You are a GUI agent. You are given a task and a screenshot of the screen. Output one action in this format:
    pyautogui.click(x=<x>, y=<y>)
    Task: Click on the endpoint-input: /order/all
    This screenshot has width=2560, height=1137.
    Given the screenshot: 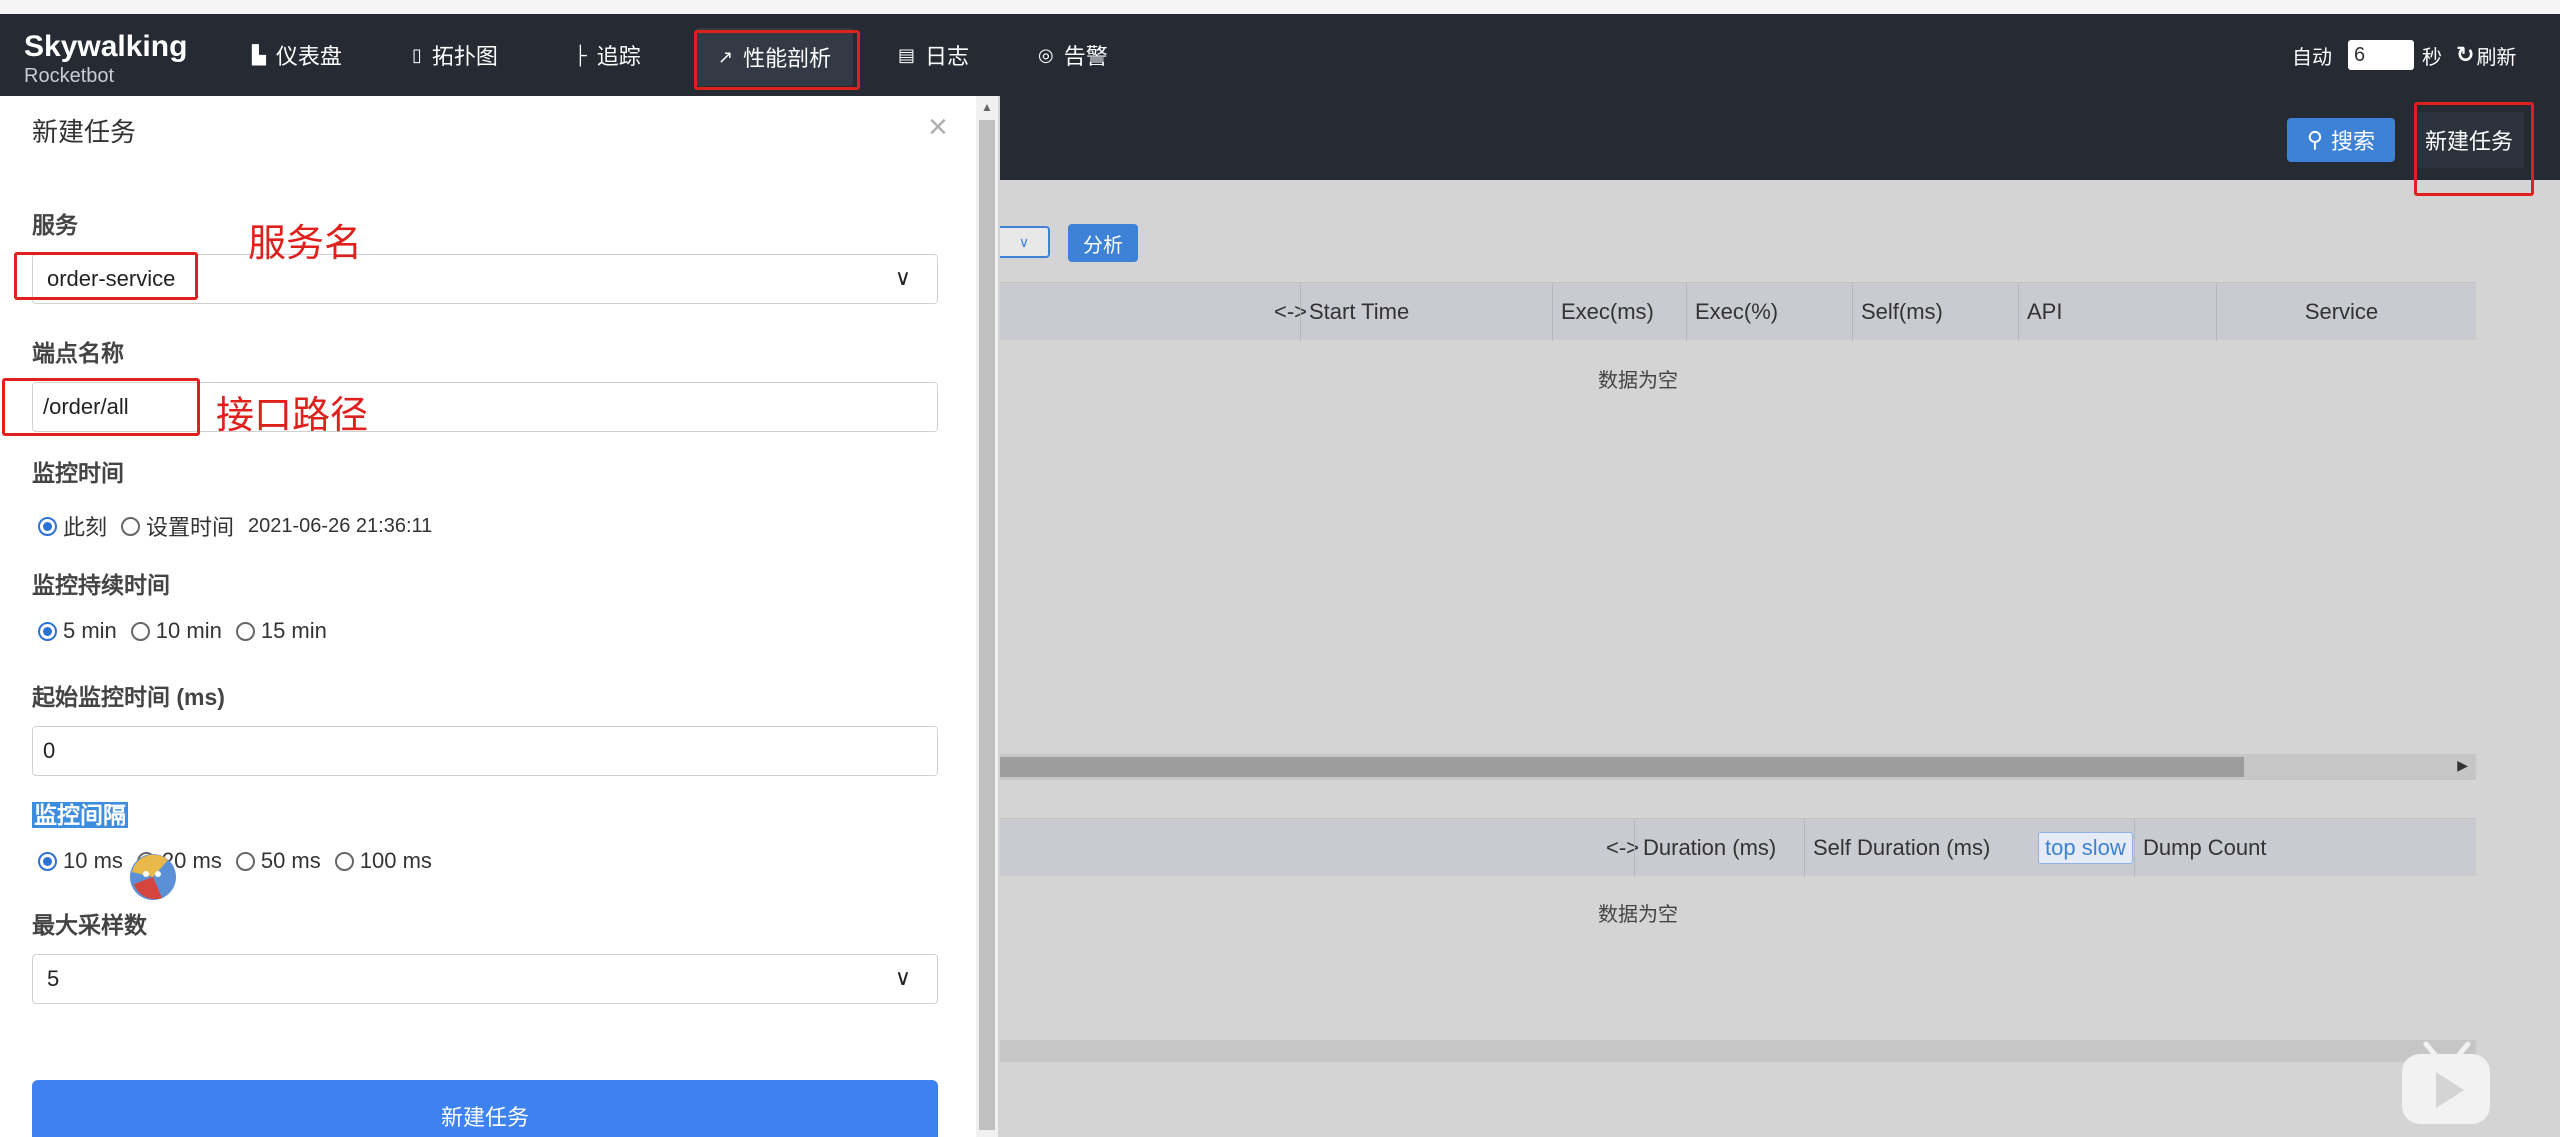 What is the action you would take?
    pyautogui.click(x=485, y=407)
    